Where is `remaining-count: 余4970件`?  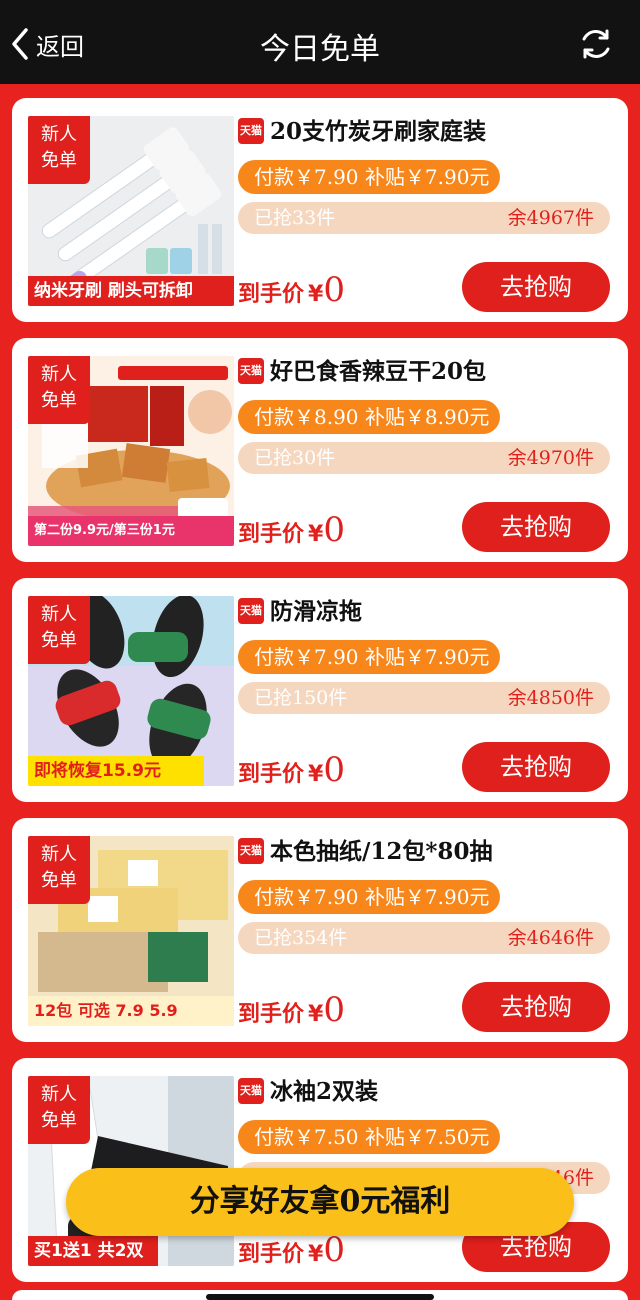 remaining-count: 余4970件 is located at coordinates (550, 458).